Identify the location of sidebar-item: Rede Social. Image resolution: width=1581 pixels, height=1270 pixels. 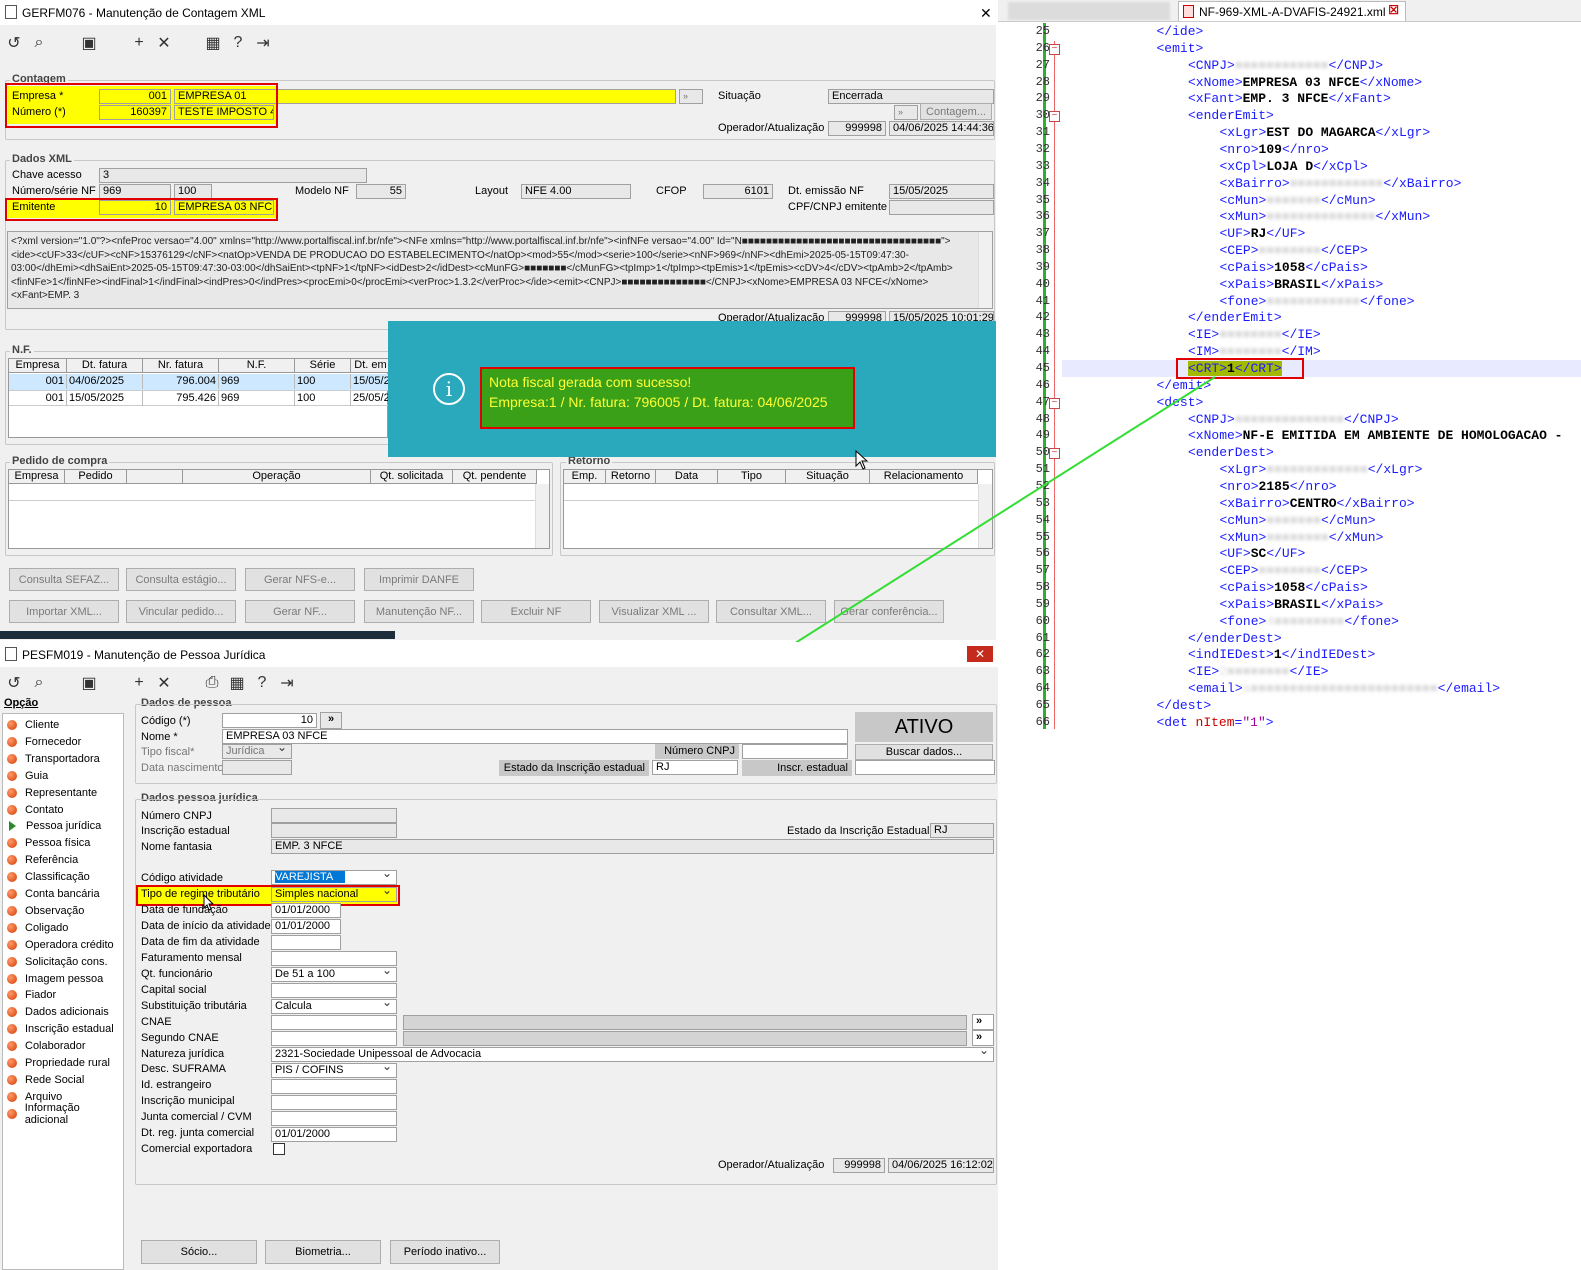
(45, 1080).